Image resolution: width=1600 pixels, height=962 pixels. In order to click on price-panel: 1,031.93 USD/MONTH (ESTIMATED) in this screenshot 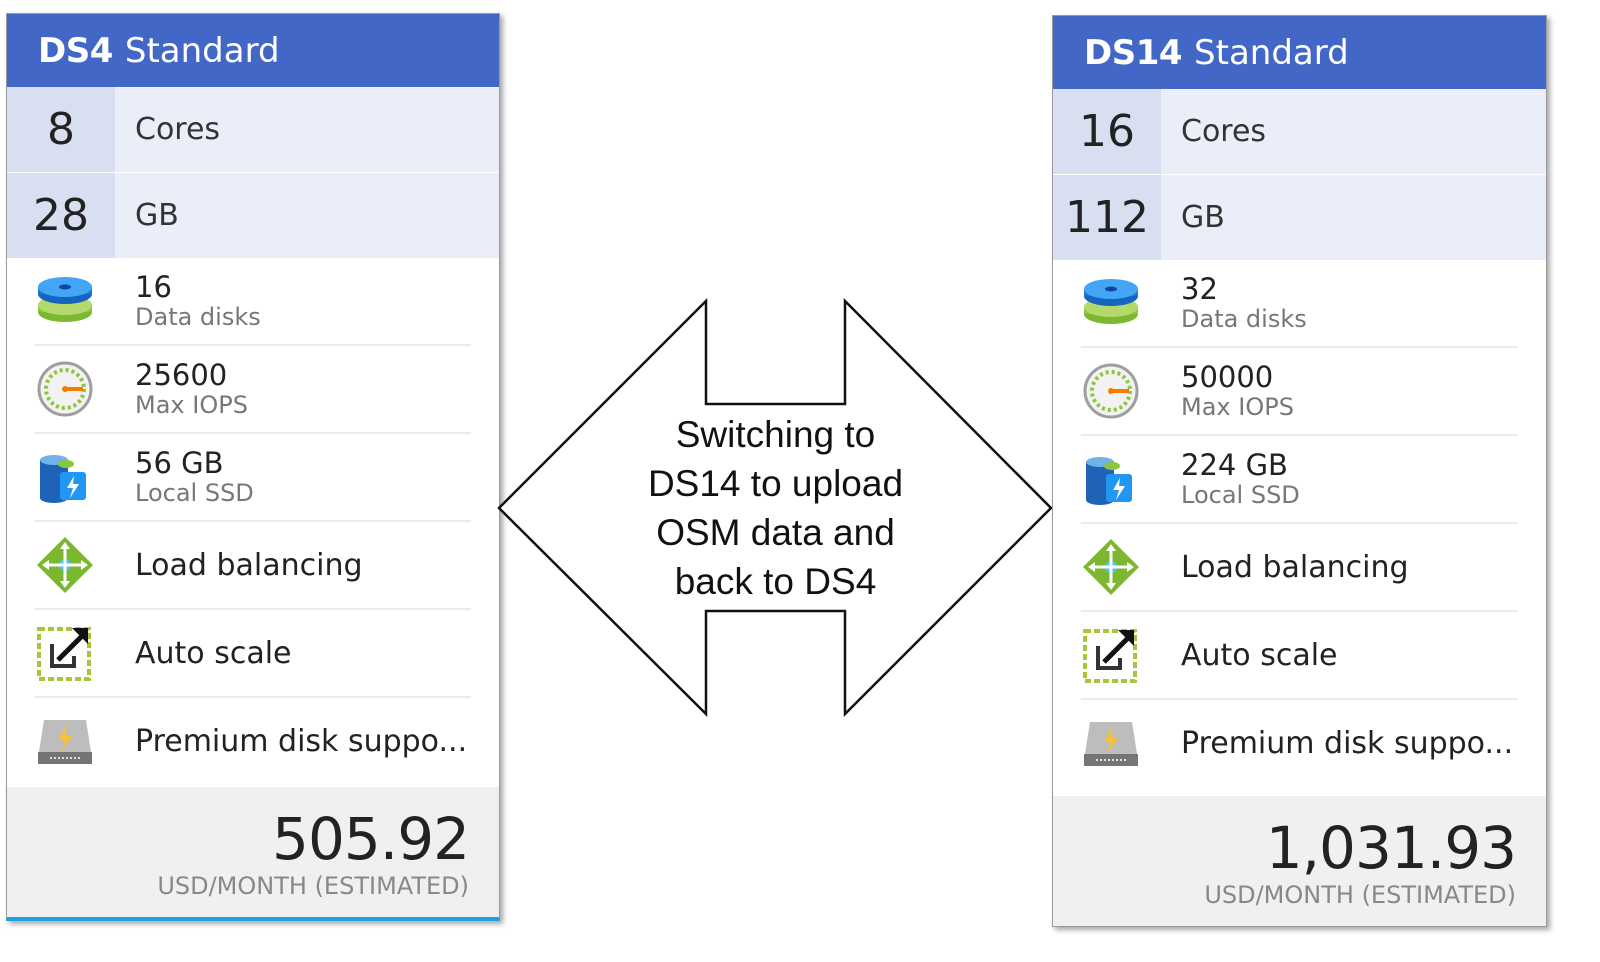, I will do `click(1299, 861)`.